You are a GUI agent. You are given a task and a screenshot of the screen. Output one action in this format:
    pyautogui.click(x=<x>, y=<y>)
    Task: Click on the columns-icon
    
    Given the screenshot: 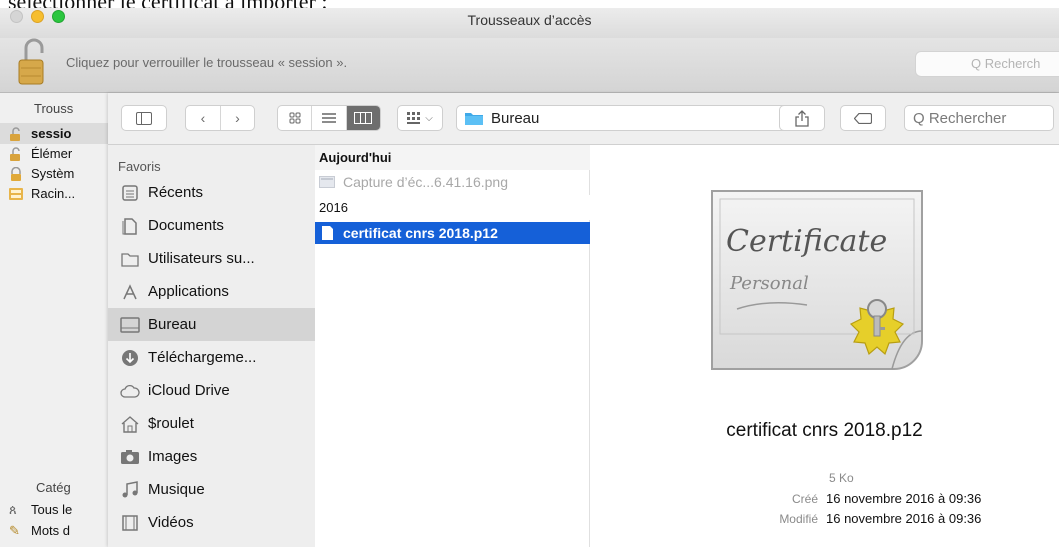 What is the action you would take?
    pyautogui.click(x=363, y=118)
    